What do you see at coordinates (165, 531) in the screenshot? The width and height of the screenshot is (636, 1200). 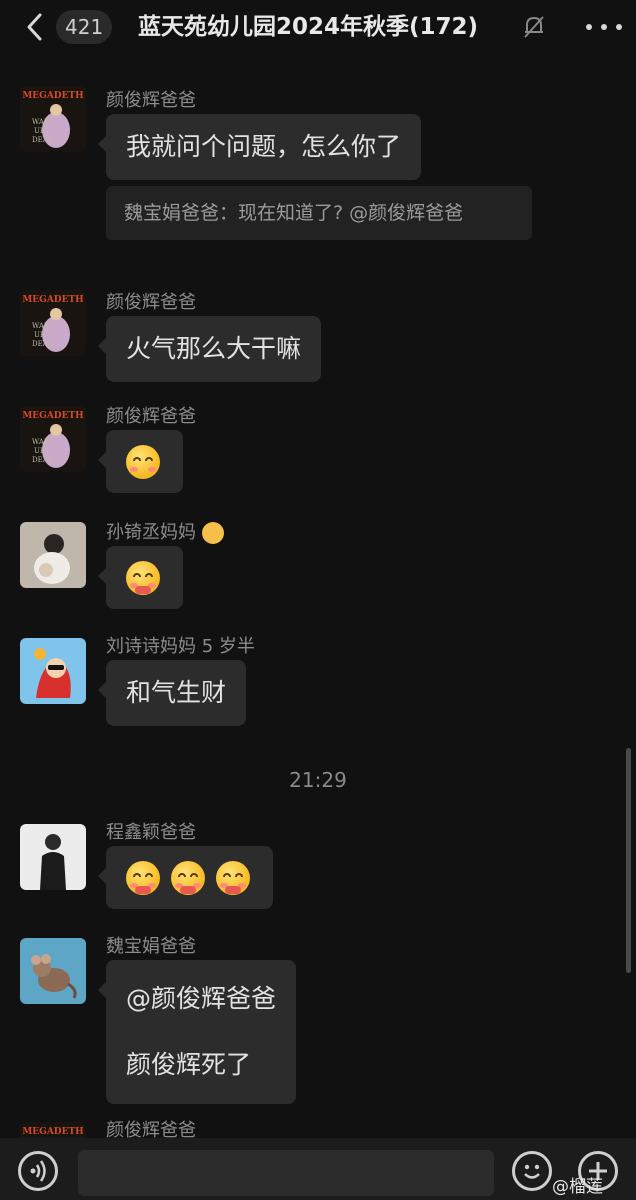 I see `sender-name: 孙锜丞妈妈` at bounding box center [165, 531].